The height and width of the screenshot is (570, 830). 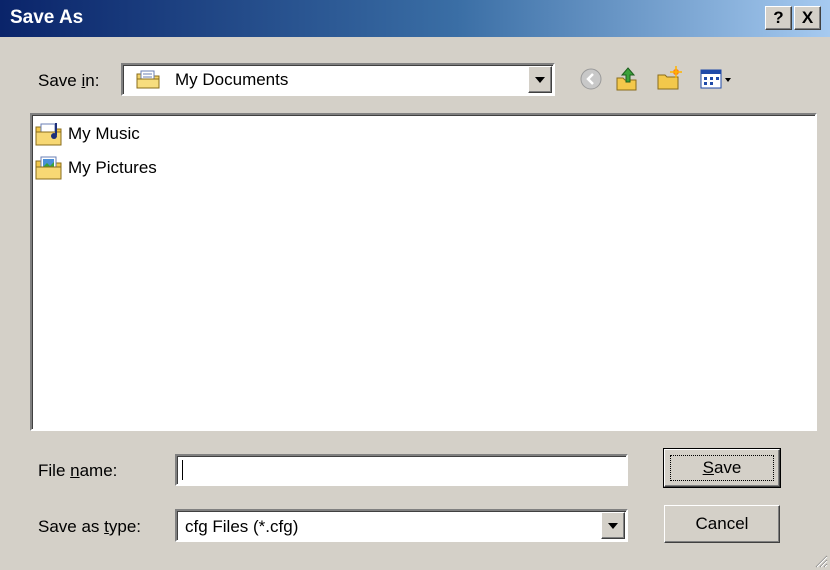 I want to click on save-as-type-label: Save as type:, so click(x=90, y=526).